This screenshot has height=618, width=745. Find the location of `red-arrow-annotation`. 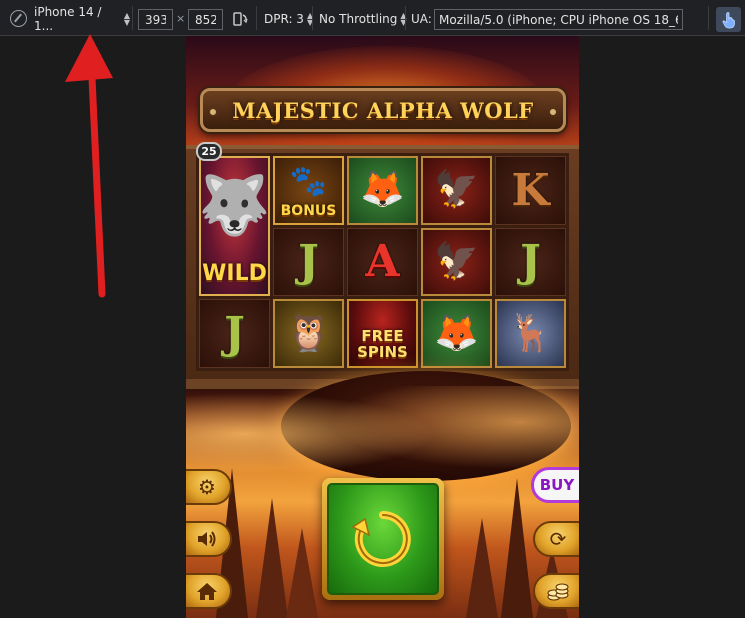

red-arrow-annotation is located at coordinates (89, 166).